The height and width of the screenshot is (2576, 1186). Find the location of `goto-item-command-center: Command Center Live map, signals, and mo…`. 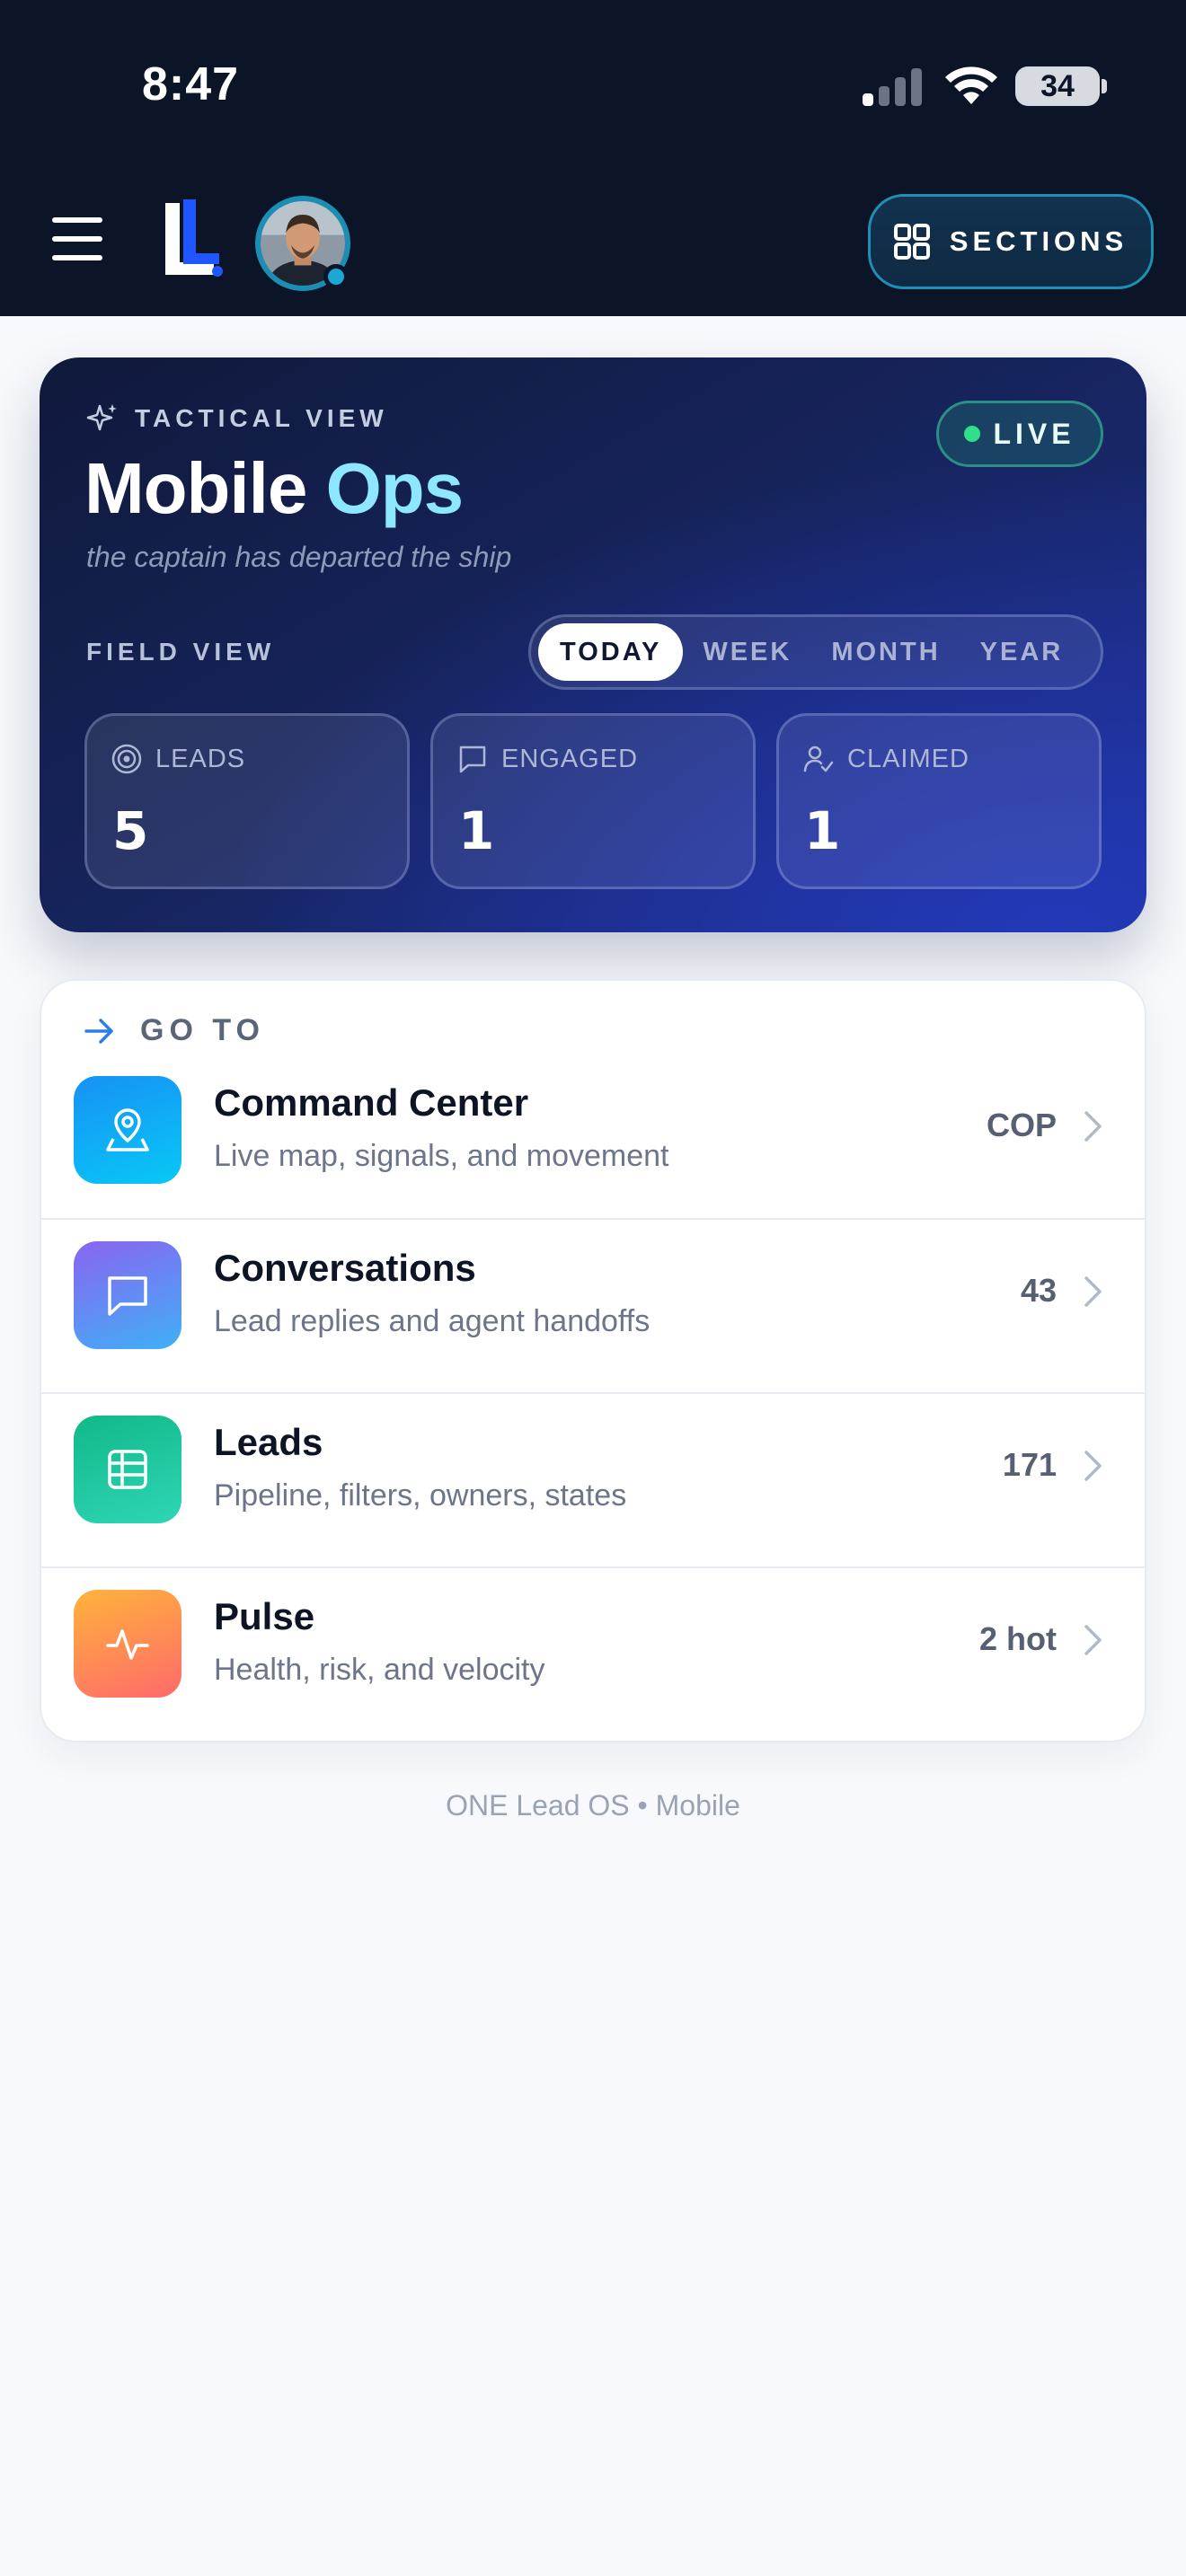

goto-item-command-center: Command Center Live map, signals, and mo… is located at coordinates (593, 1141).